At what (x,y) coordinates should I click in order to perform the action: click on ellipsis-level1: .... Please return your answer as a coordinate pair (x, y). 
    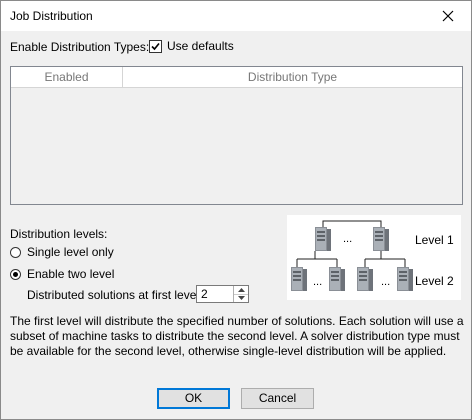
    Looking at the image, I should click on (347, 239).